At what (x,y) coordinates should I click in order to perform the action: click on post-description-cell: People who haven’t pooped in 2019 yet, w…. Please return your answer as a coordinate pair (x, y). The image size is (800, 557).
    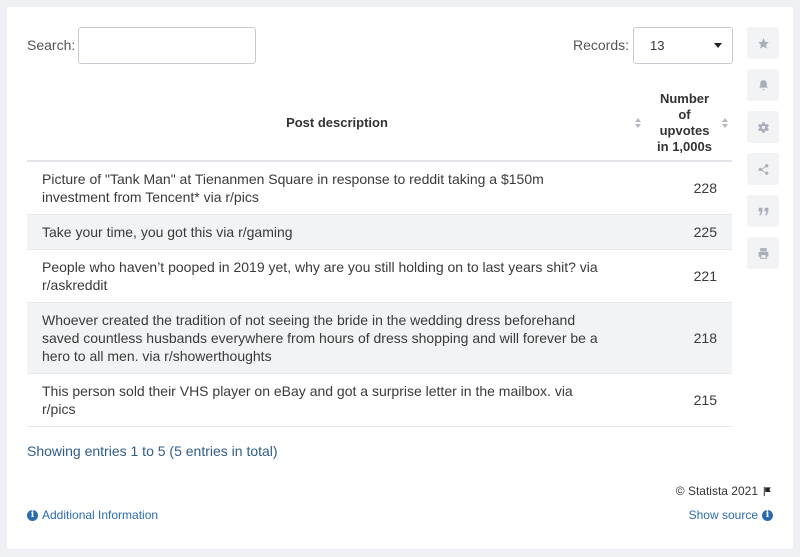
    Looking at the image, I should click on (337, 276).